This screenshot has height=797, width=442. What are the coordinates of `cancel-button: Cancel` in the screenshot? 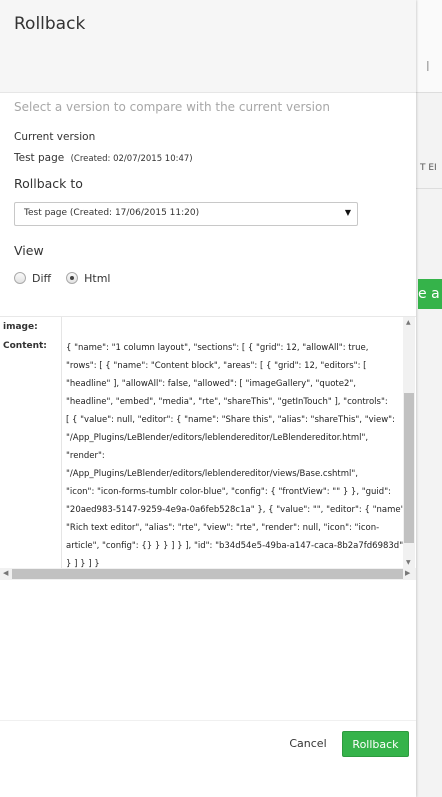 It's located at (308, 744).